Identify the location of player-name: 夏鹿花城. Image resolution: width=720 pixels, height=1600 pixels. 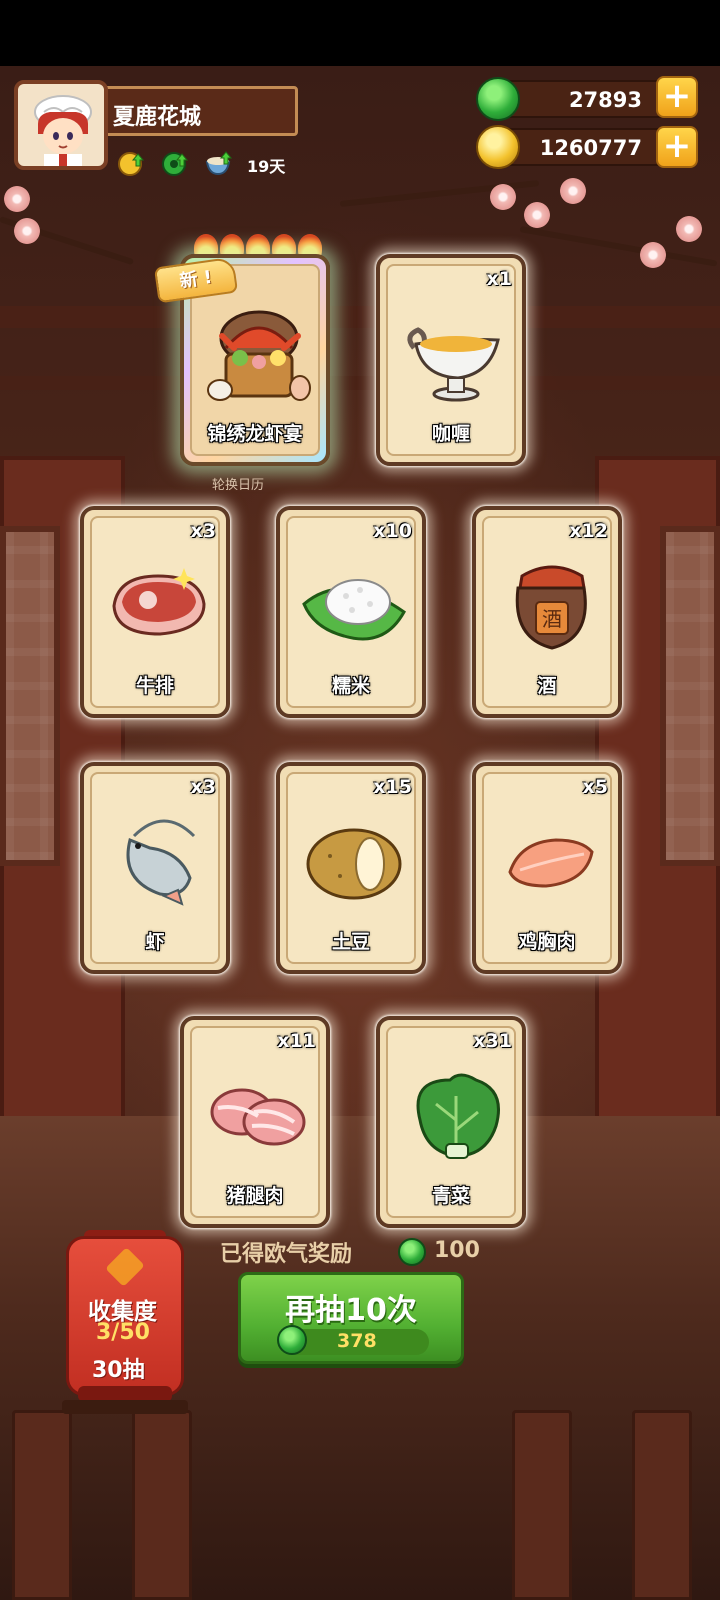
(157, 117).